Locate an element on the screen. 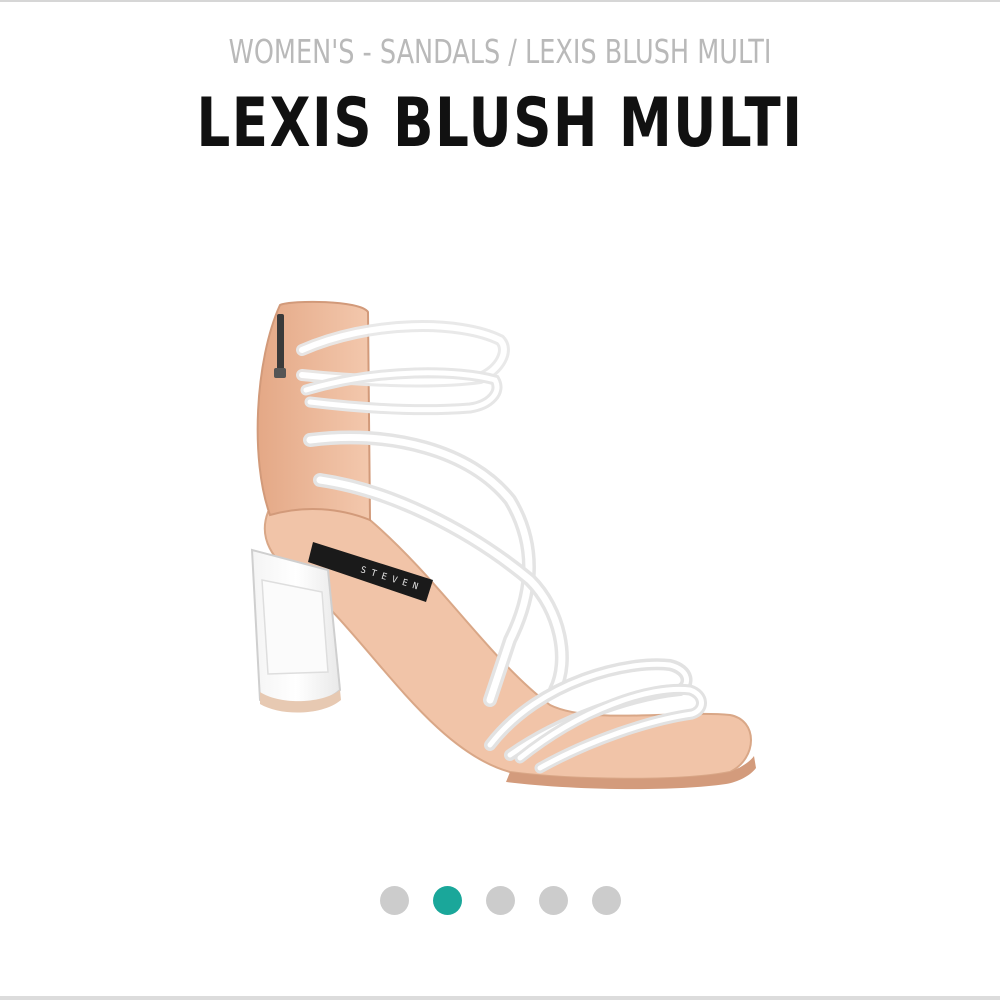  breadcrumb-current: LEXIS BLUSH MULTI is located at coordinates (648, 51).